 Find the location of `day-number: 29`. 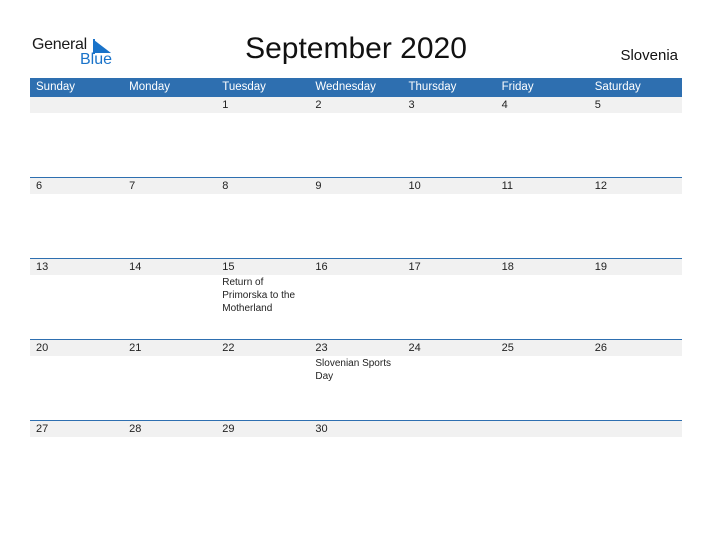

day-number: 29 is located at coordinates (228, 429).